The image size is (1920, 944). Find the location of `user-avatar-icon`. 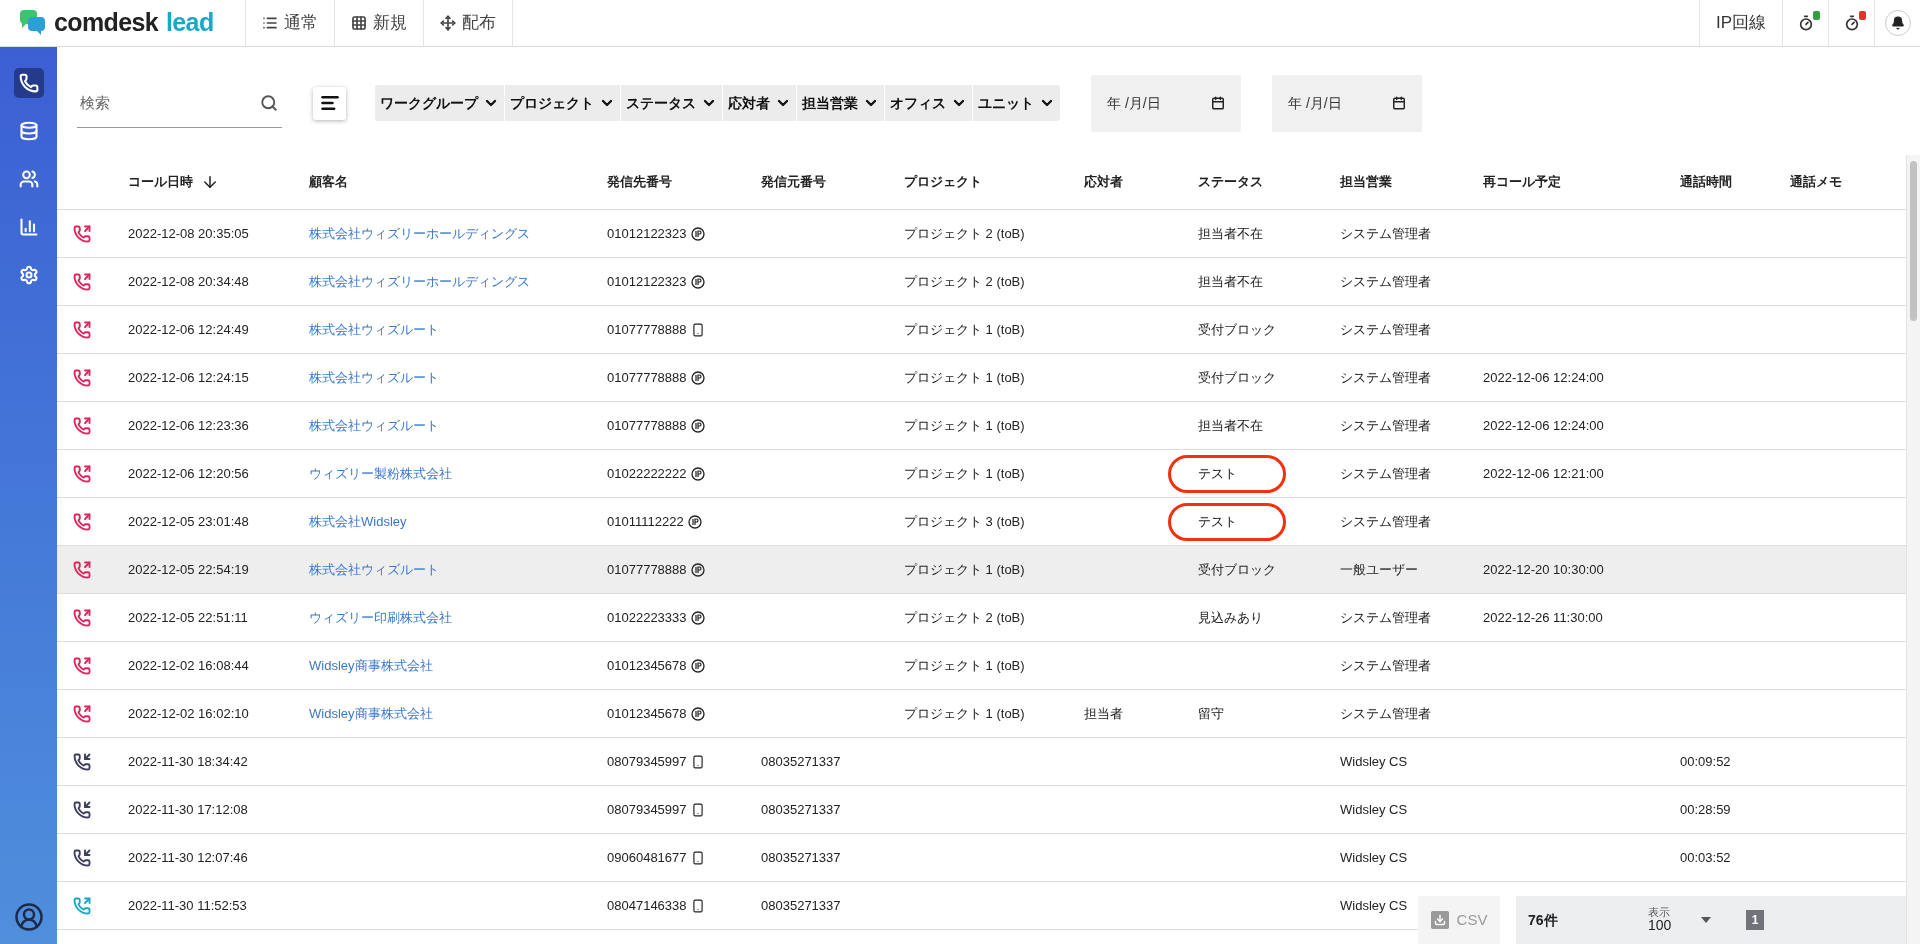

user-avatar-icon is located at coordinates (28, 917).